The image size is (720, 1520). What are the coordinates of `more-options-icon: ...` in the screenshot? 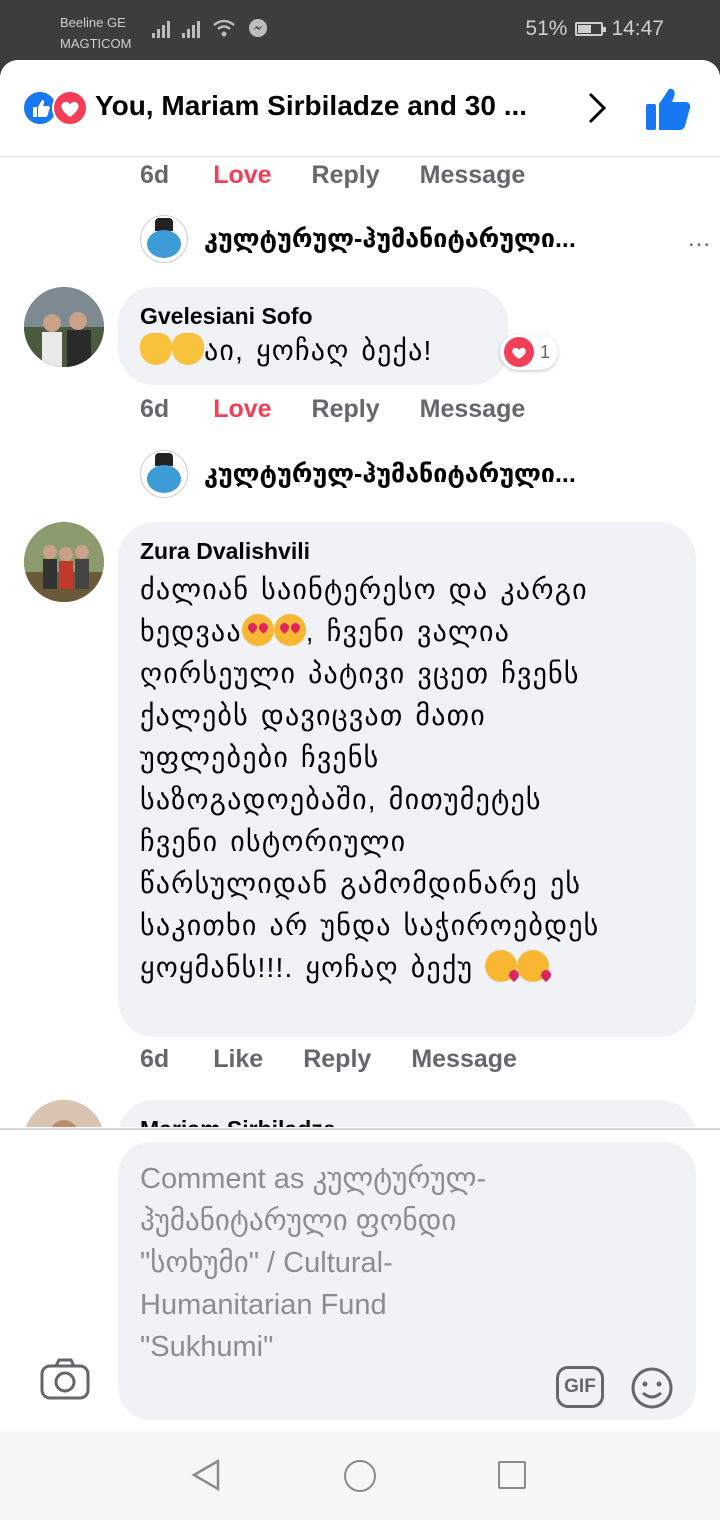 It's located at (699, 239).